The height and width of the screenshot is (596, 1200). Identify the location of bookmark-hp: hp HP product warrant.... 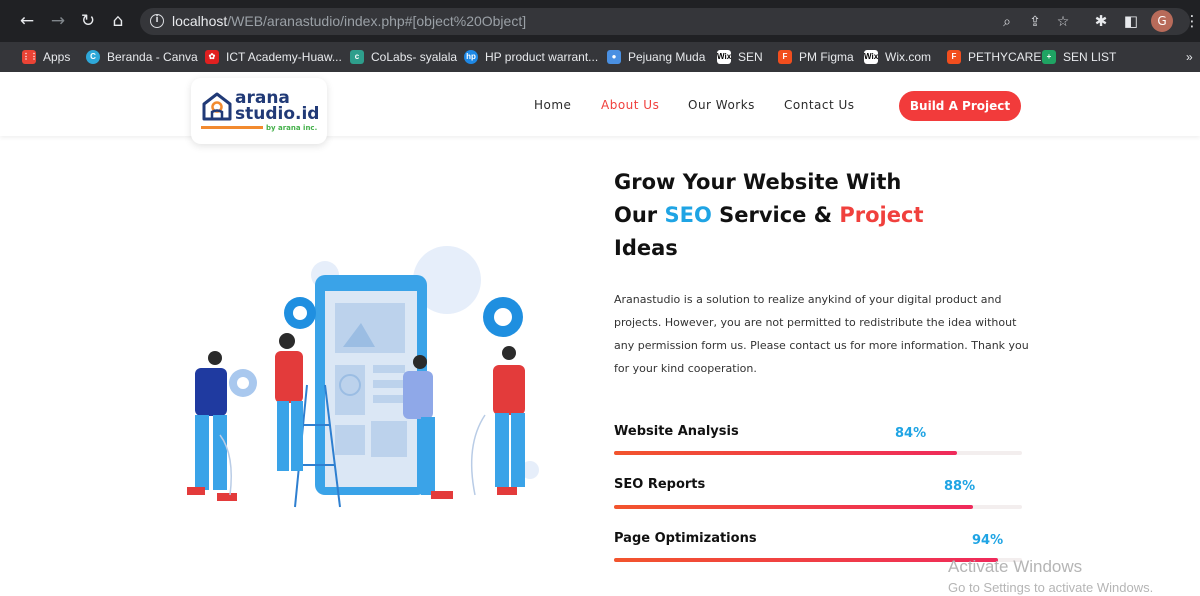
(531, 57).